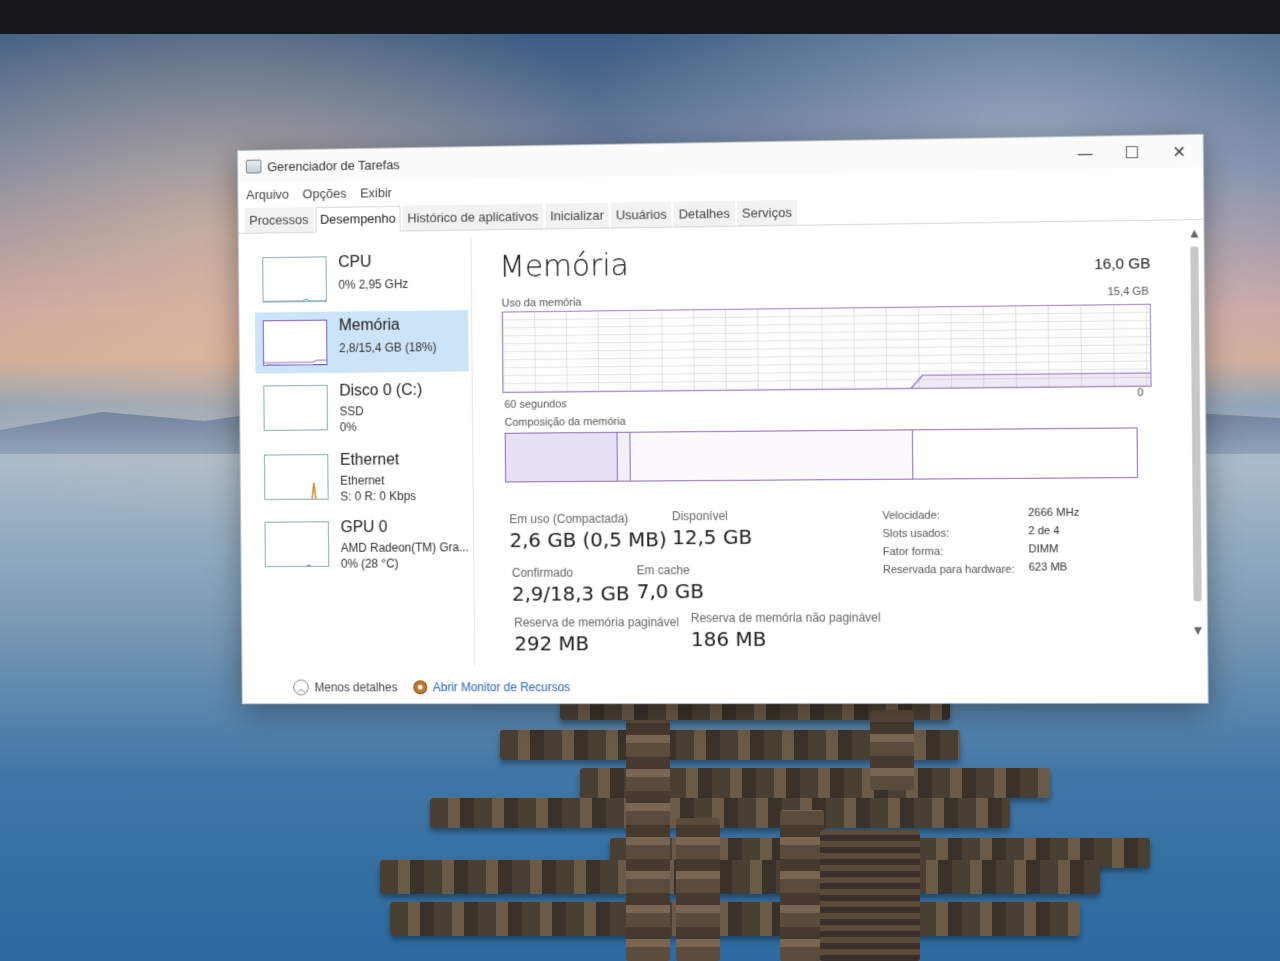 The height and width of the screenshot is (961, 1280). Describe the element at coordinates (913, 552) in the screenshot. I see `form-factor-label: Fator forma:` at that location.